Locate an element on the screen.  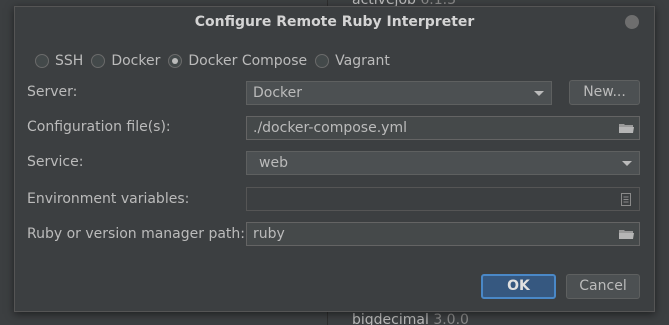
radio-docker-compose: Docker Compose is located at coordinates (237, 61).